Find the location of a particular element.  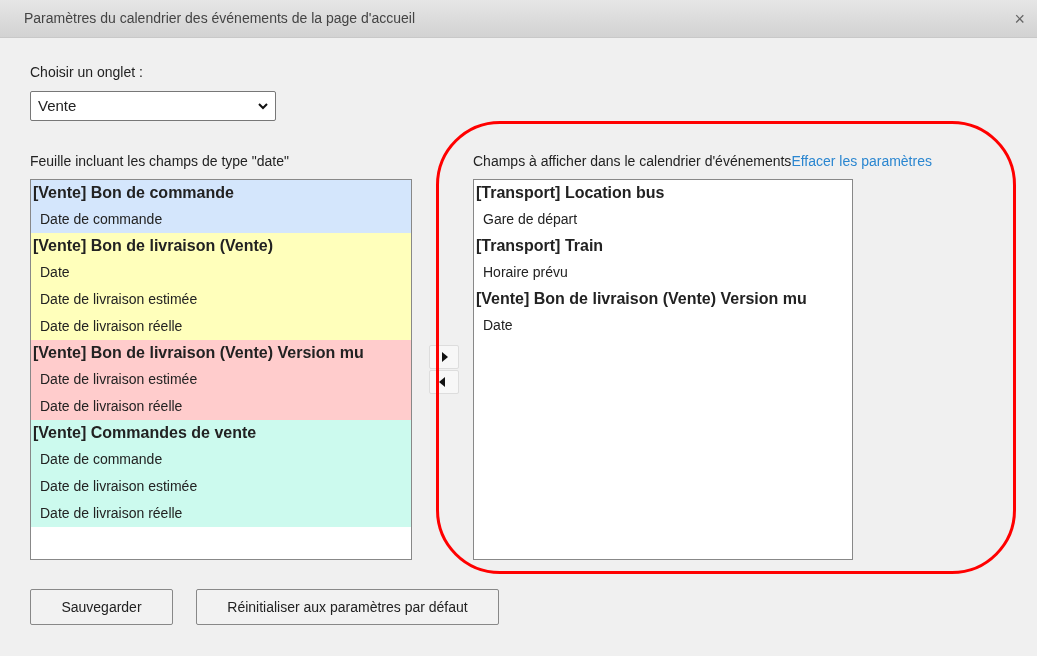

group-heading: [Vente] Bon de livraison (Vente) is located at coordinates (221, 246).